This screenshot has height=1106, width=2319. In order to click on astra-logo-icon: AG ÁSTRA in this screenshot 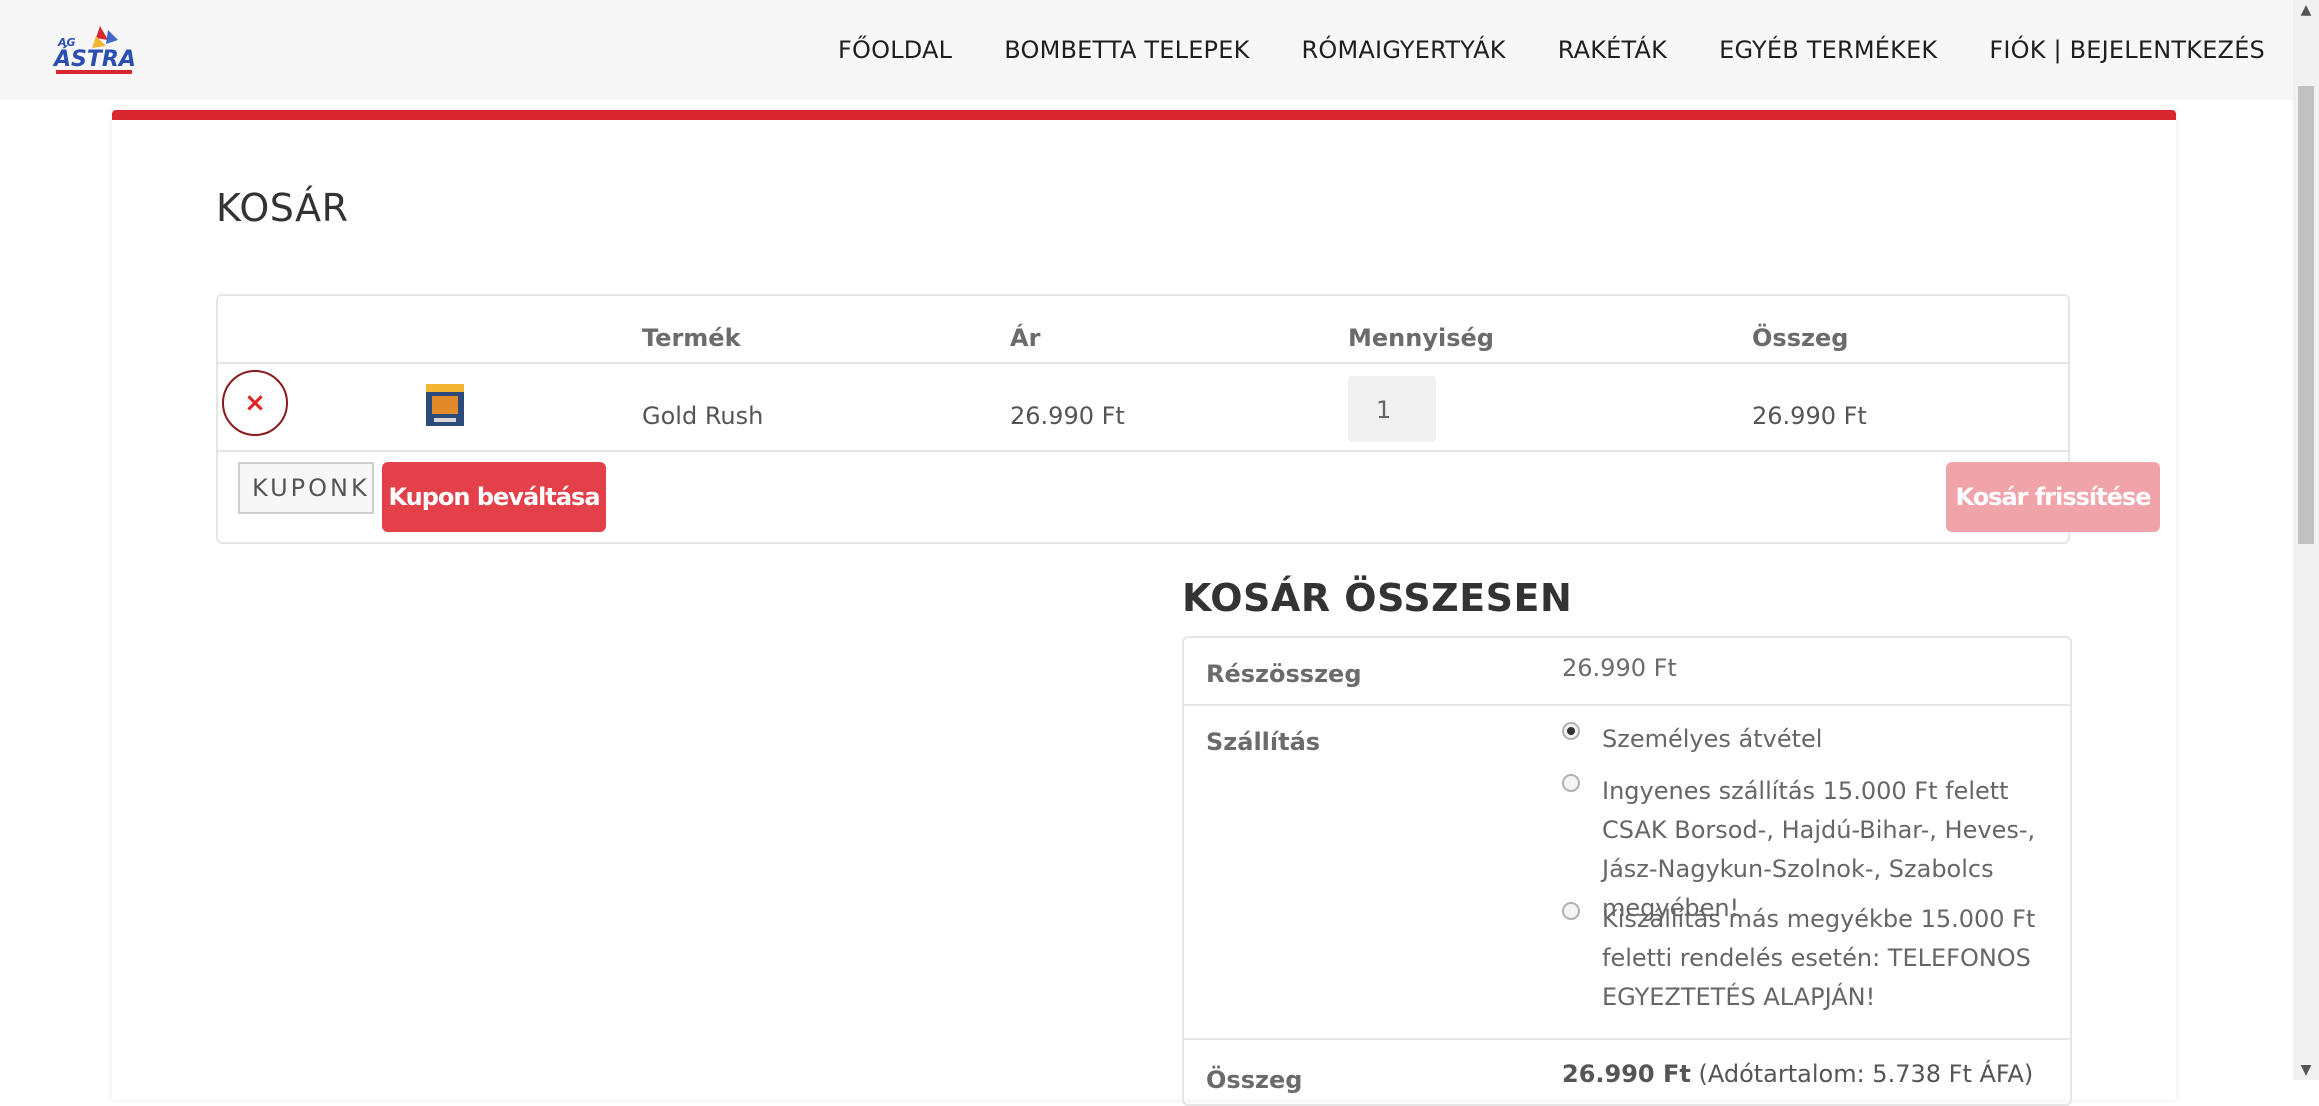, I will do `click(94, 50)`.